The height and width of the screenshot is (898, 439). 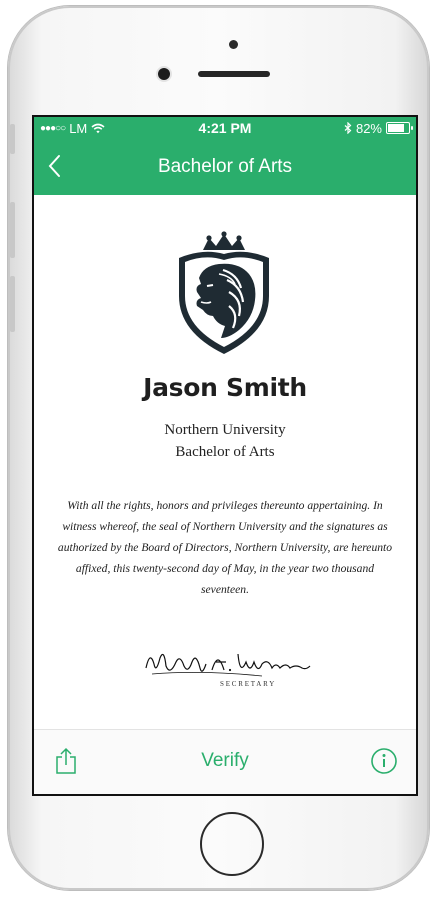 What do you see at coordinates (164, 74) in the screenshot?
I see `front-camera` at bounding box center [164, 74].